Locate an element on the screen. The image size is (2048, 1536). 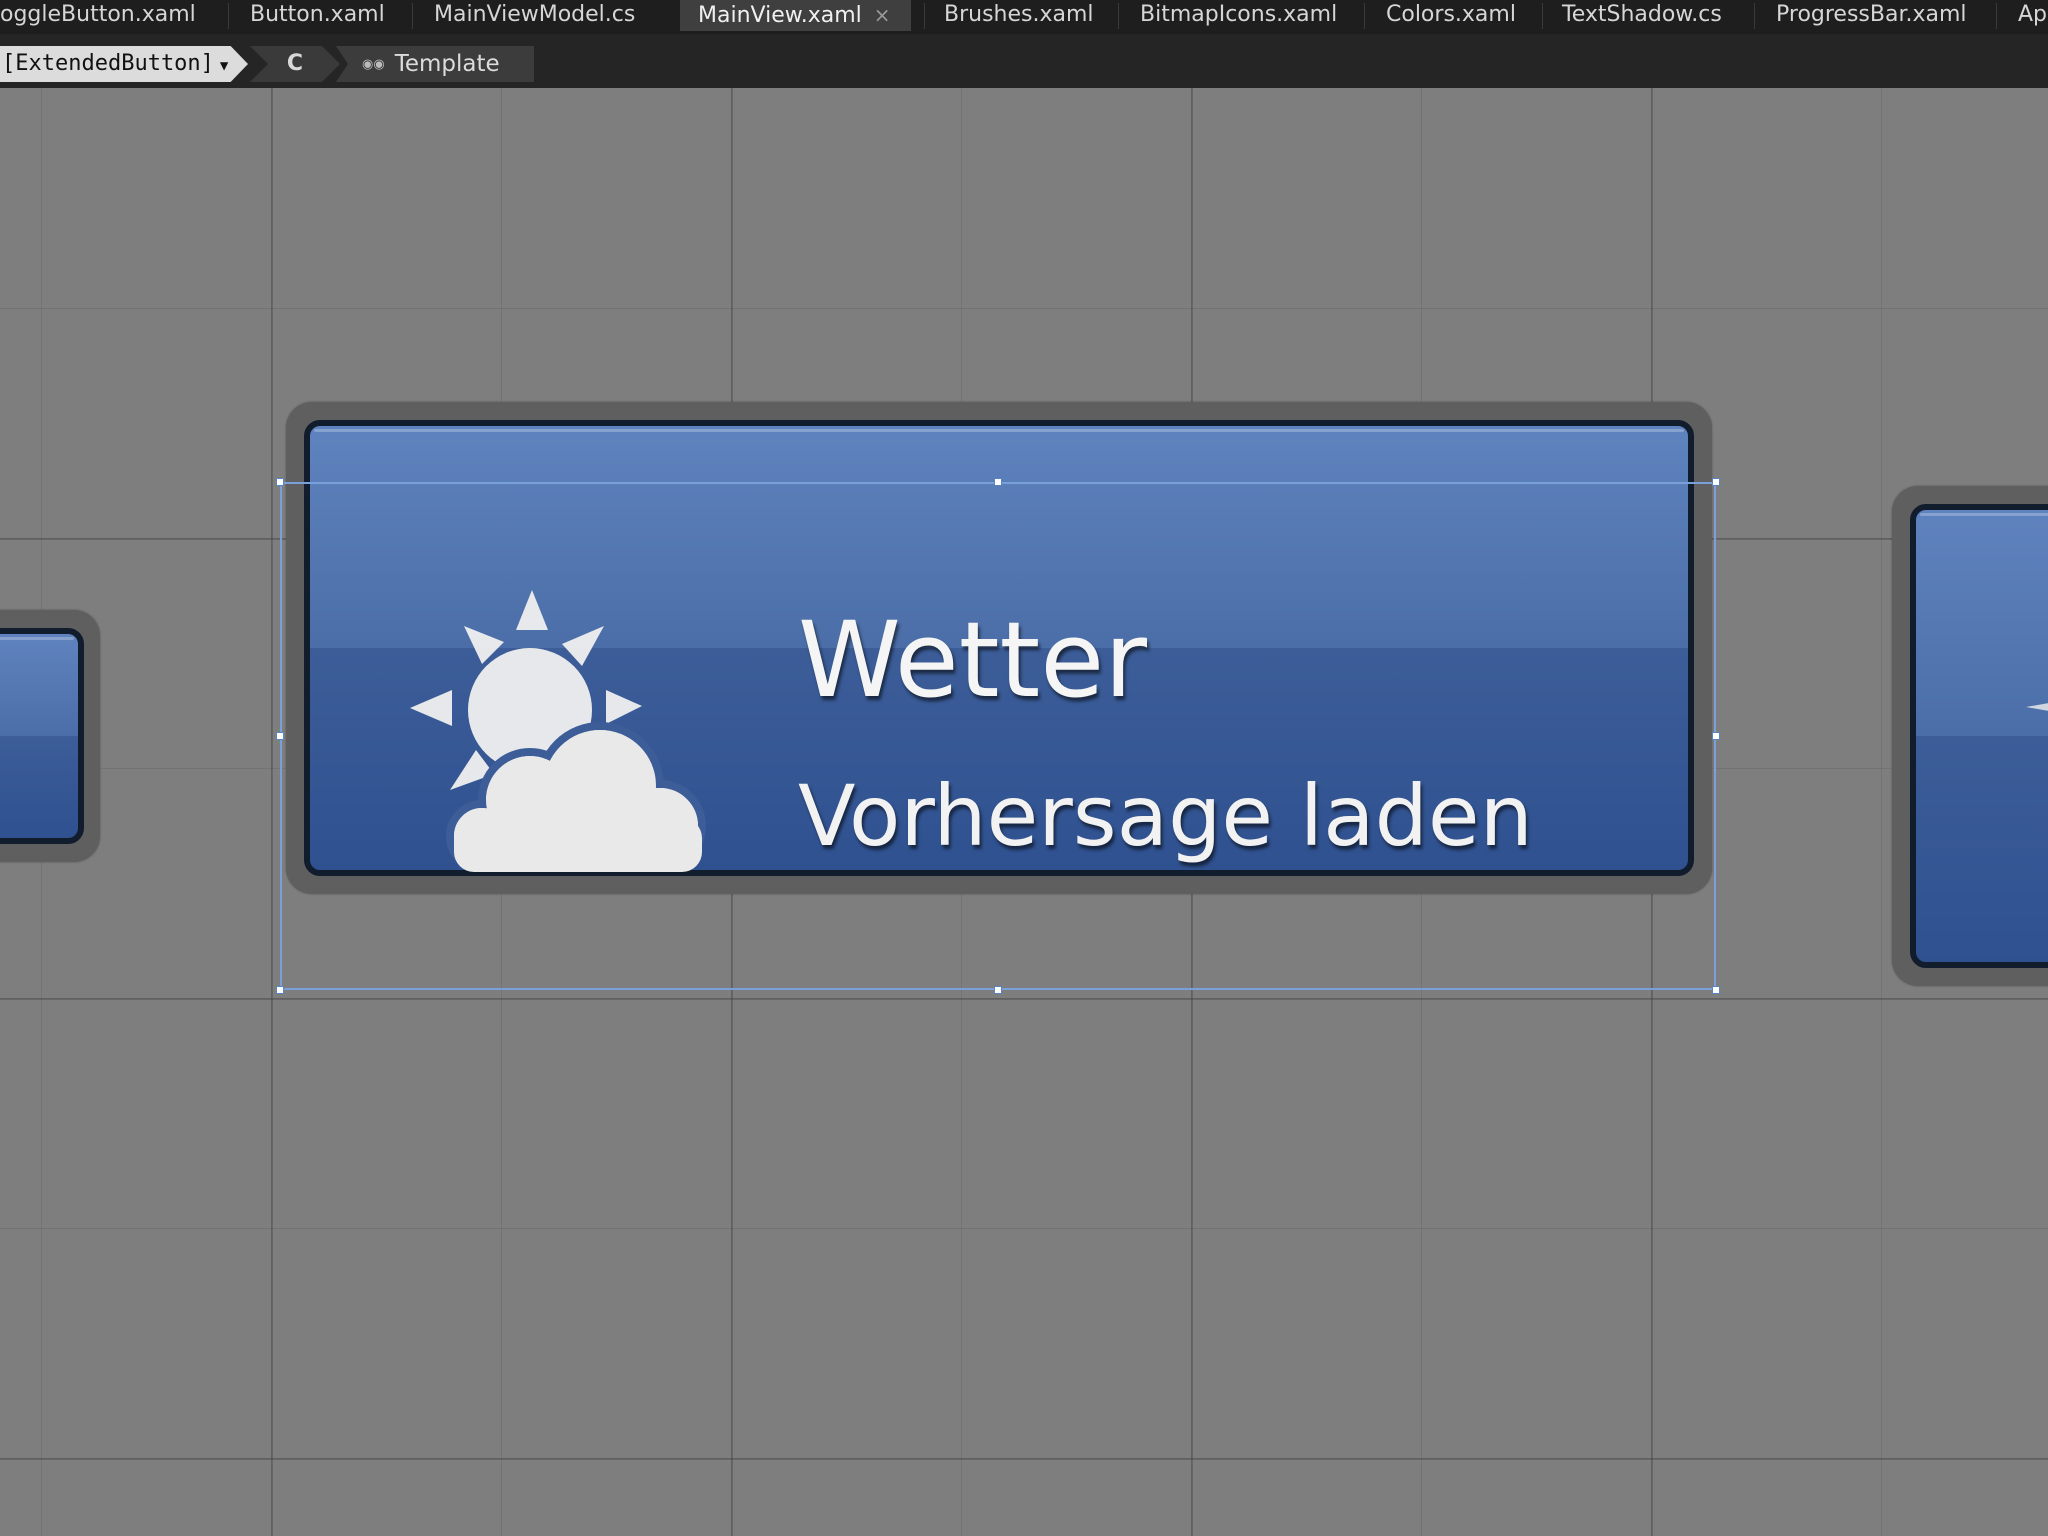
tab-mainview-xaml: MainView.xaml × is located at coordinates (795, 15).